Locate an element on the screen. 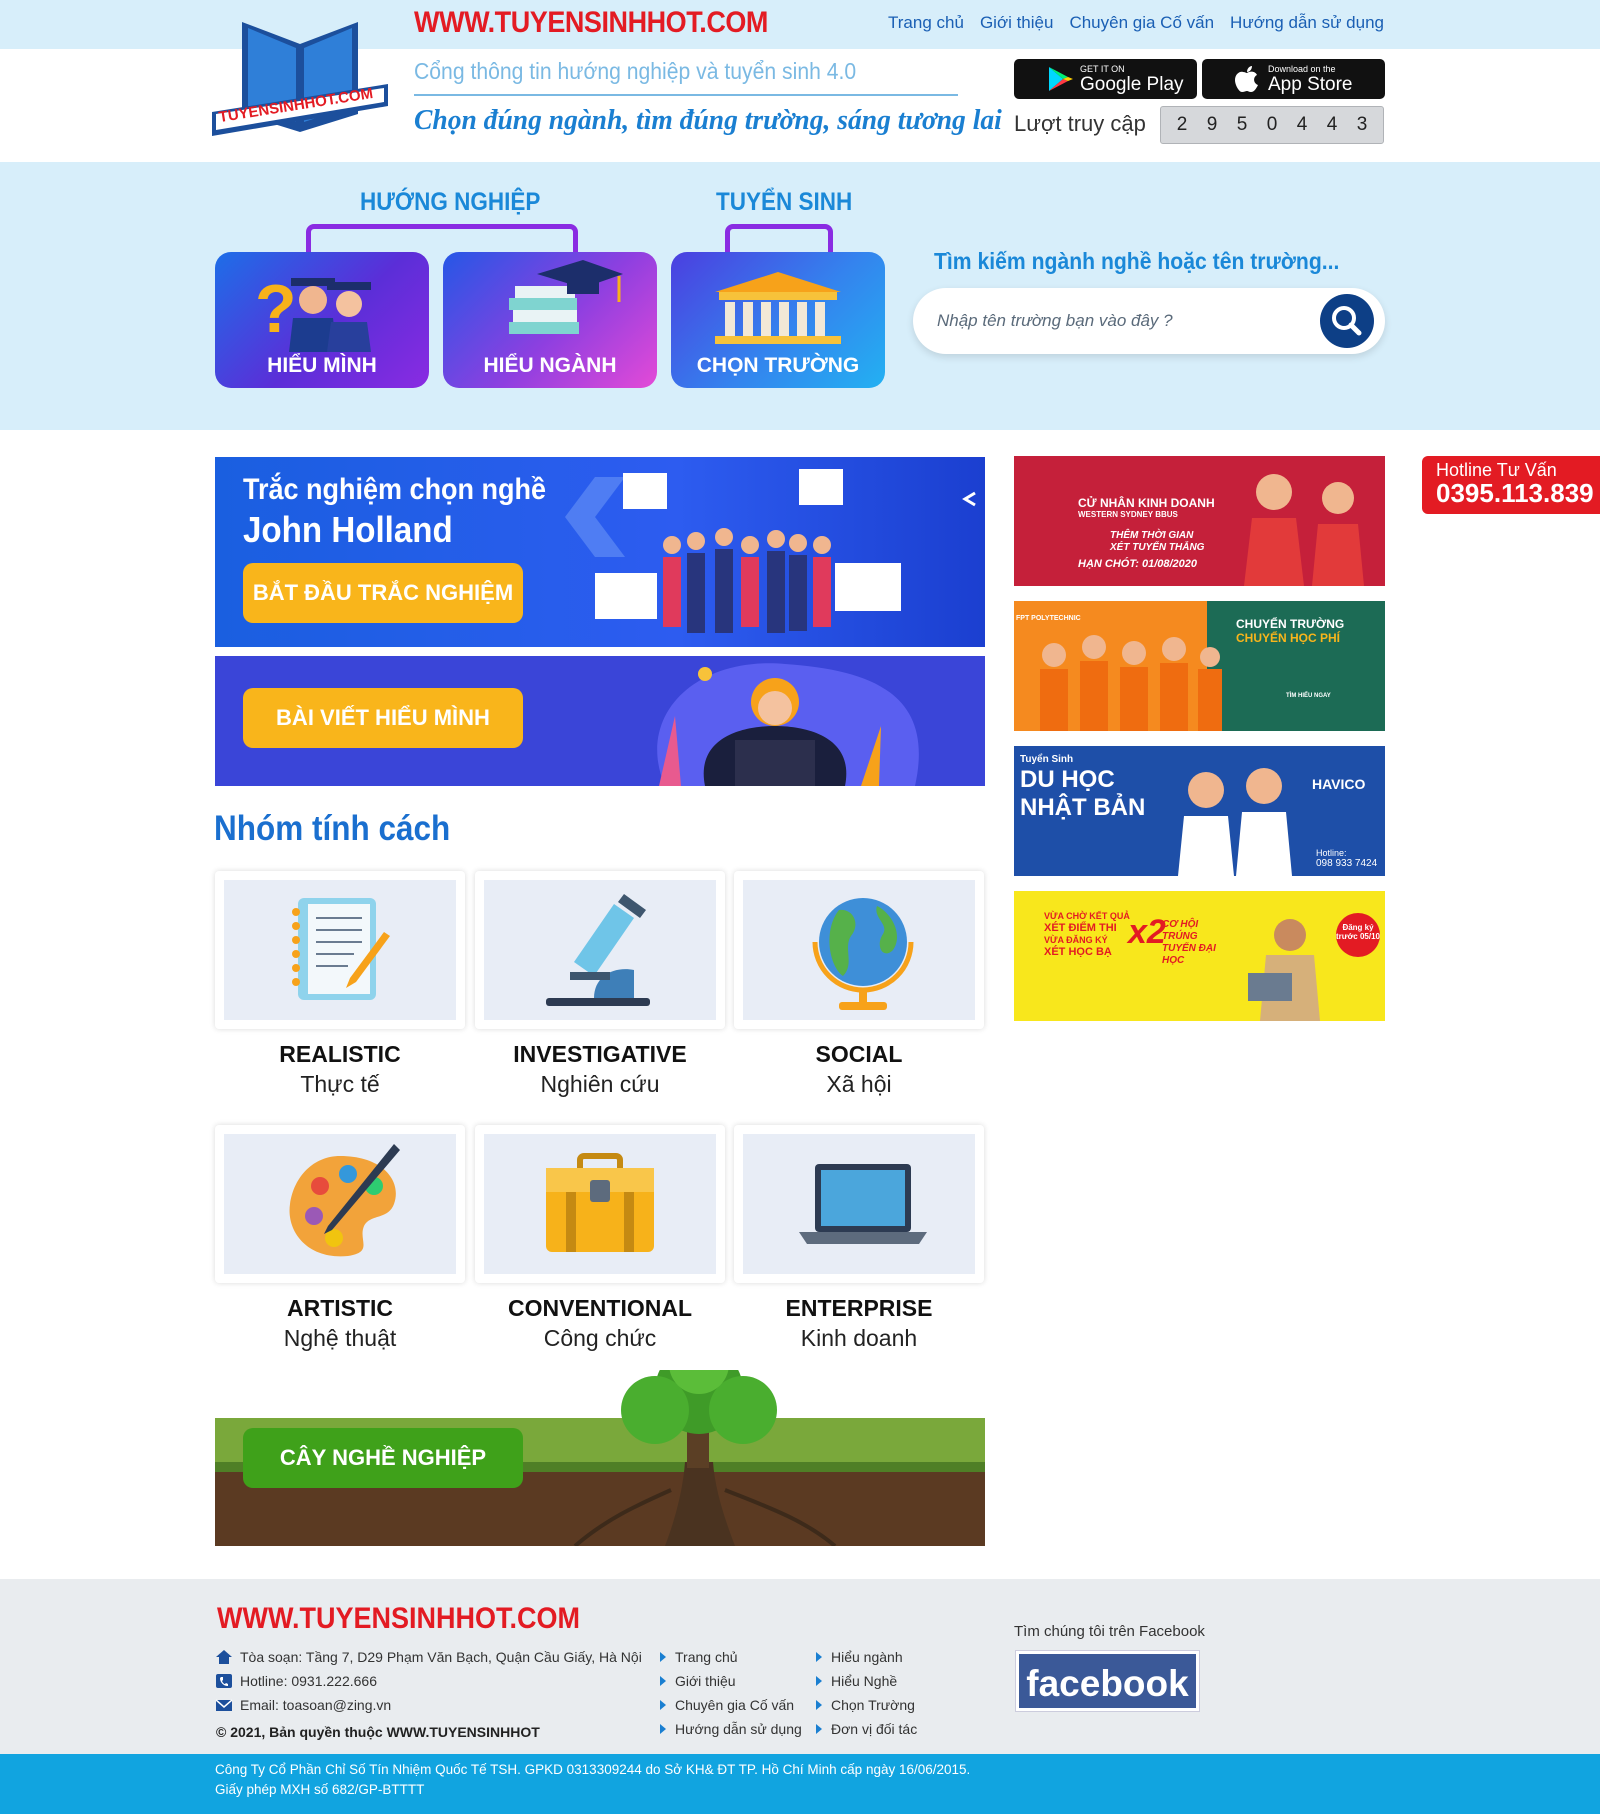 This screenshot has height=1814, width=1600. counter-digit: 3 is located at coordinates (1362, 124).